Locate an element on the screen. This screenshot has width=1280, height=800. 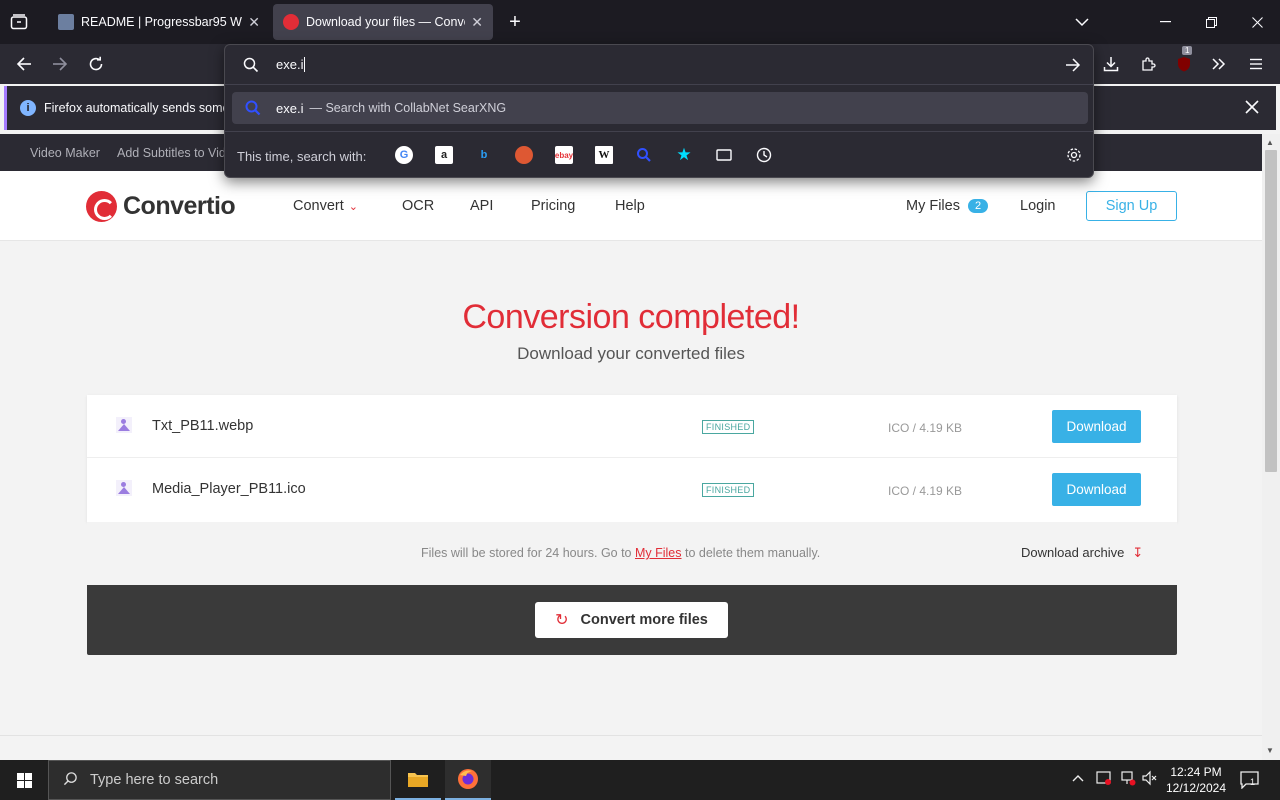
tab-overview-icon is located at coordinates (19, 22).